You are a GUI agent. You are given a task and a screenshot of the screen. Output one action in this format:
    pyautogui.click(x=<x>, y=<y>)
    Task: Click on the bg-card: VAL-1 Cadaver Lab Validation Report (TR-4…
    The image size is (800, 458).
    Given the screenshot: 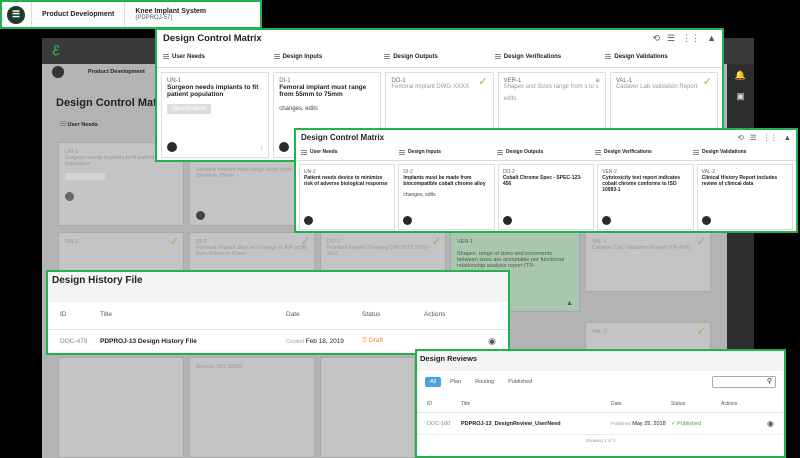 What is the action you would take?
    pyautogui.click(x=648, y=262)
    